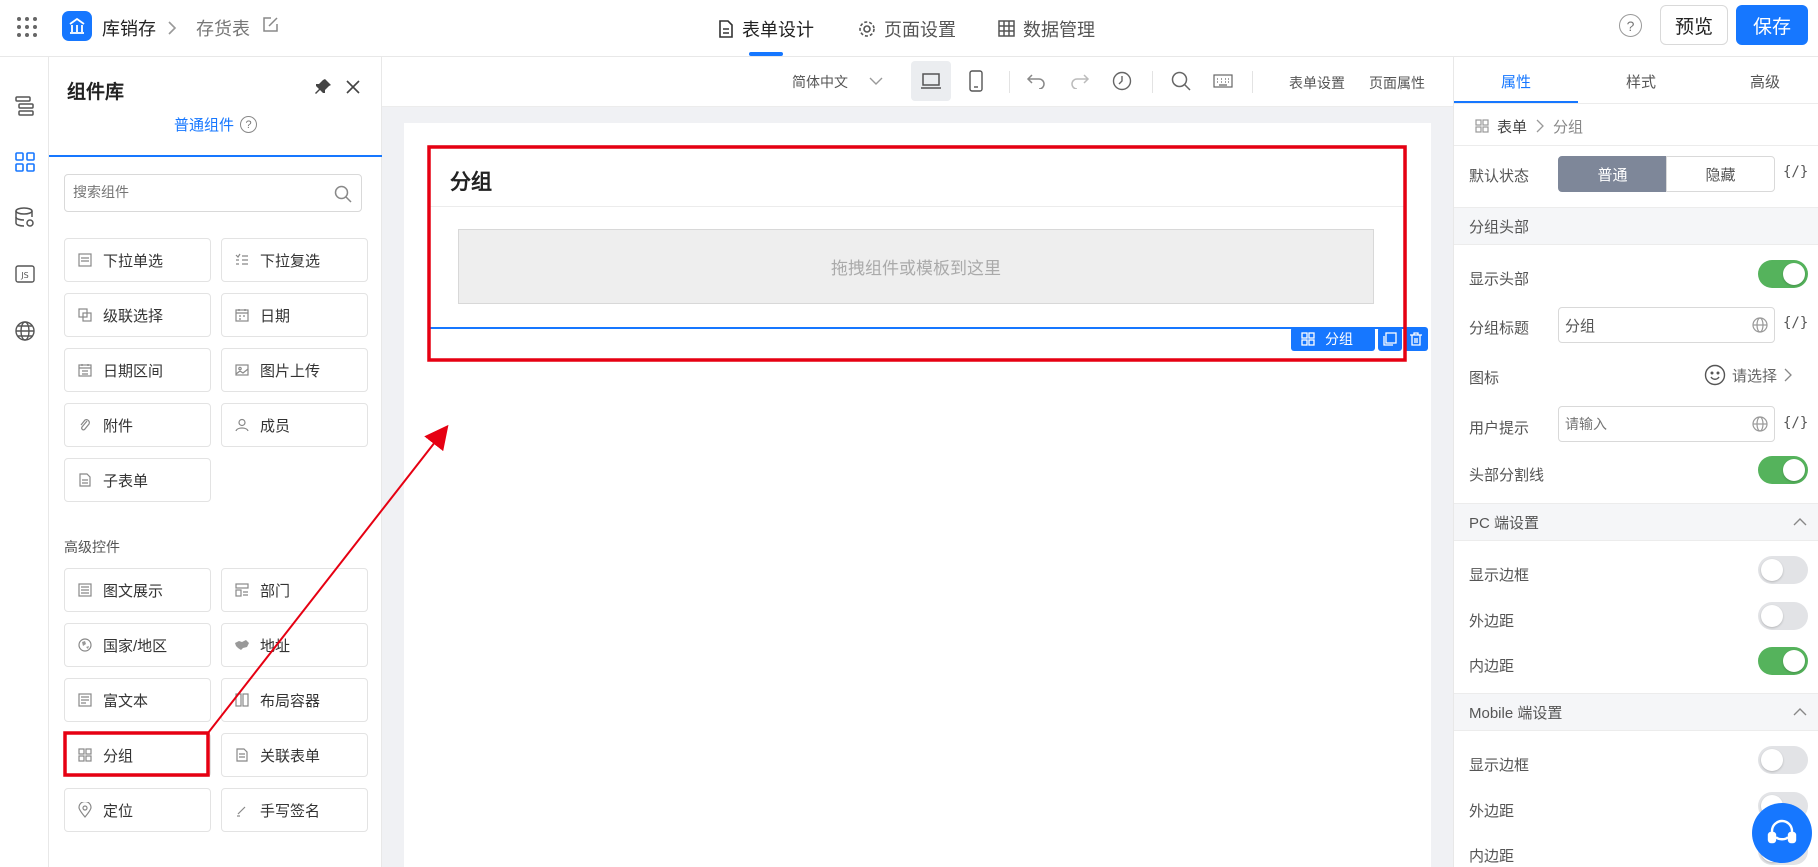 Image resolution: width=1818 pixels, height=867 pixels. What do you see at coordinates (294, 315) in the screenshot?
I see `component-date: 日期` at bounding box center [294, 315].